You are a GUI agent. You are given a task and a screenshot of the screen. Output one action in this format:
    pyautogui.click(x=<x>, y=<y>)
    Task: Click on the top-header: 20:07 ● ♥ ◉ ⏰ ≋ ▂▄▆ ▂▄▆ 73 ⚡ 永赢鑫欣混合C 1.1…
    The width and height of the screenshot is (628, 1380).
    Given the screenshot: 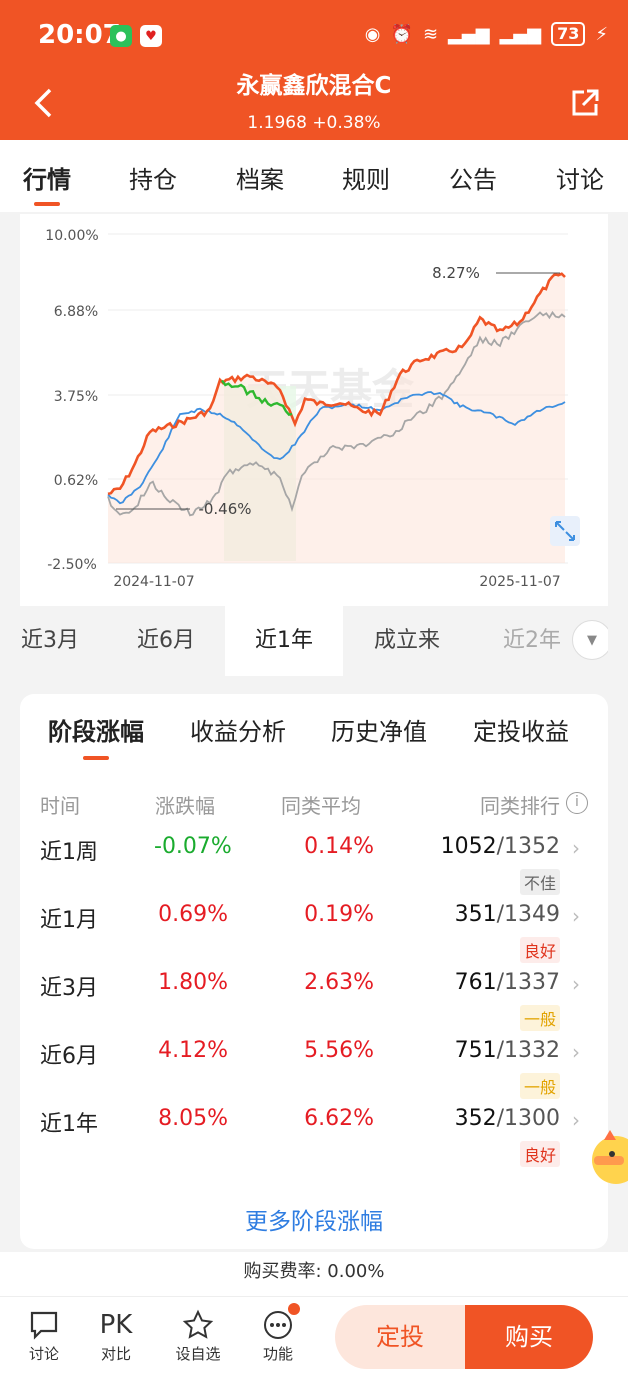 What is the action you would take?
    pyautogui.click(x=314, y=70)
    